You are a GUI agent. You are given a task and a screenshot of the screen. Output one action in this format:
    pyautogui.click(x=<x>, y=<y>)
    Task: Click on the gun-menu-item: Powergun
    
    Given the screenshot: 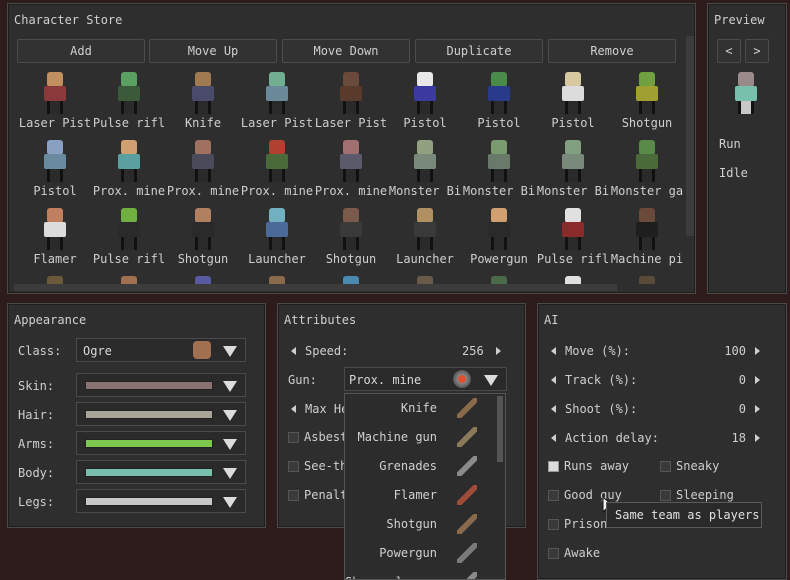 What is the action you would take?
    pyautogui.click(x=420, y=553)
    